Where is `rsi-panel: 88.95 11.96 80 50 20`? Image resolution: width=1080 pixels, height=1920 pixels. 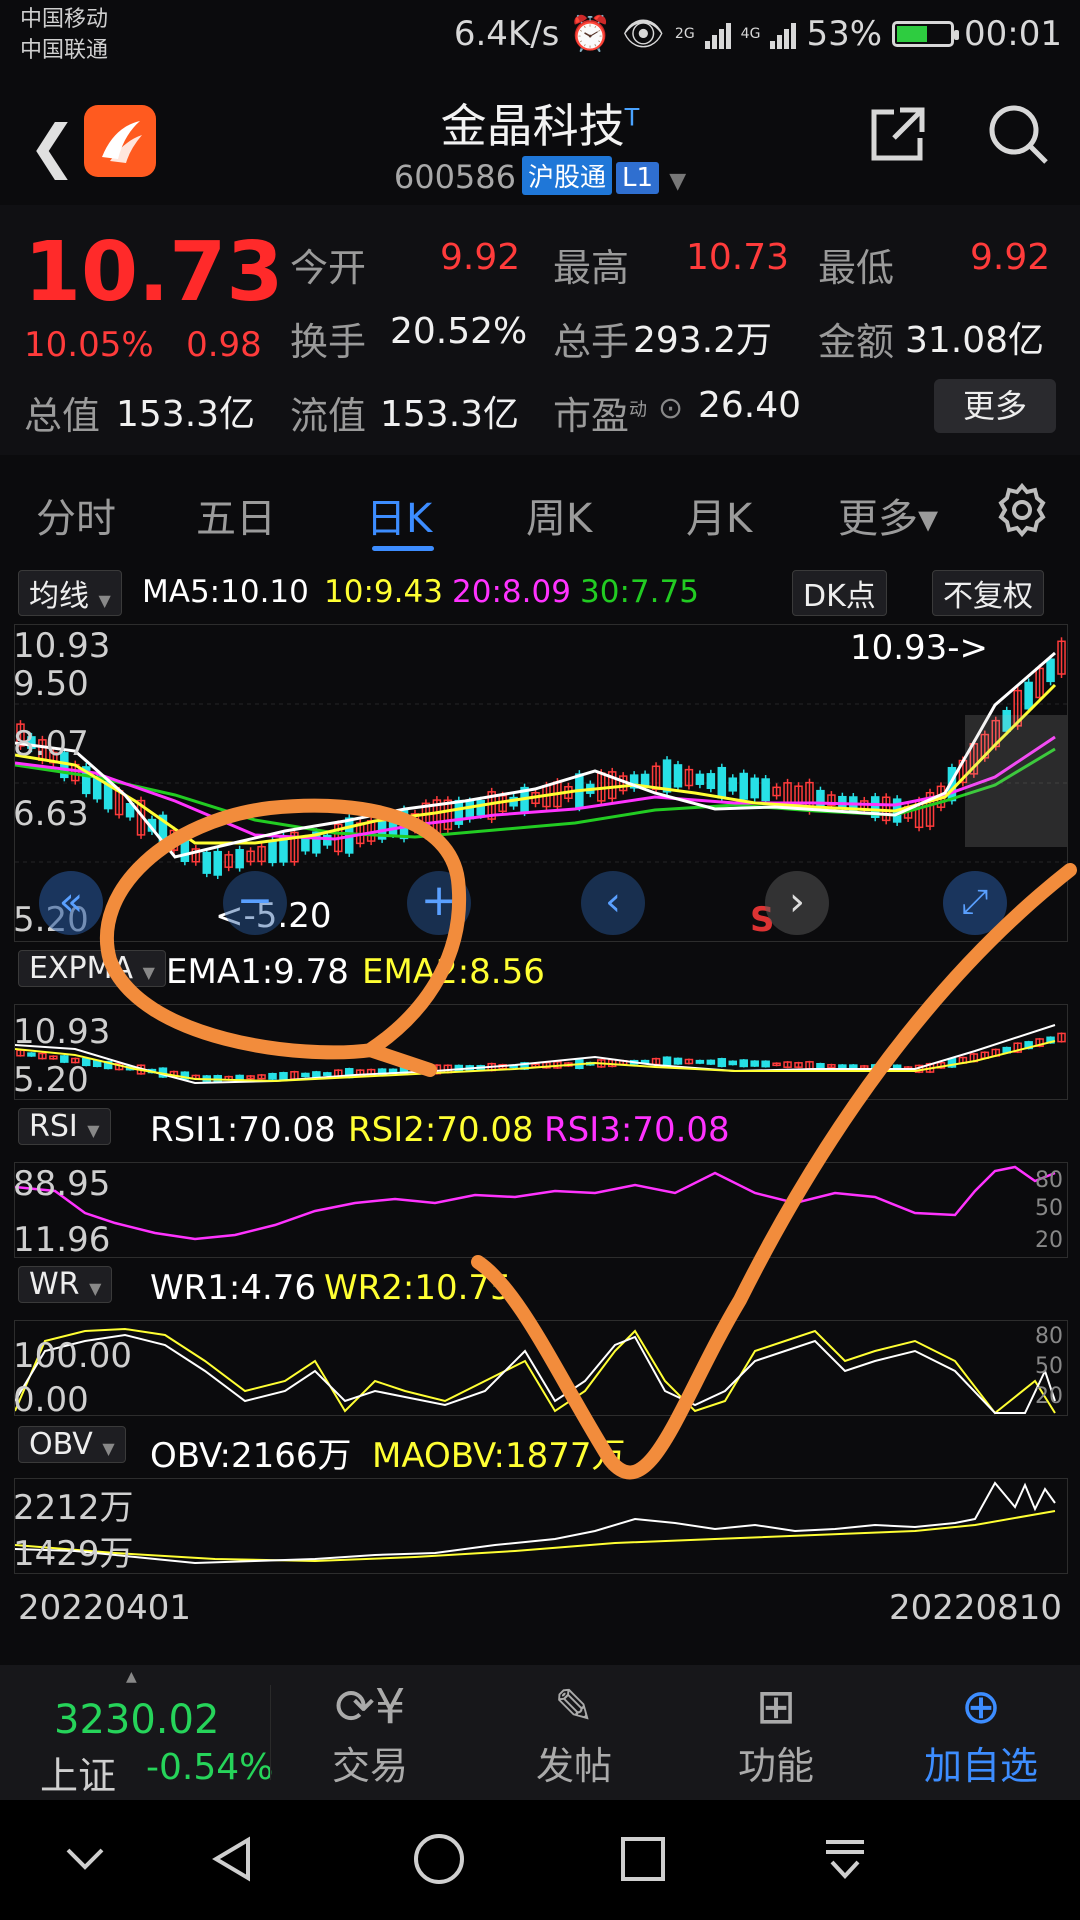 rsi-panel: 88.95 11.96 80 50 20 is located at coordinates (540, 1211).